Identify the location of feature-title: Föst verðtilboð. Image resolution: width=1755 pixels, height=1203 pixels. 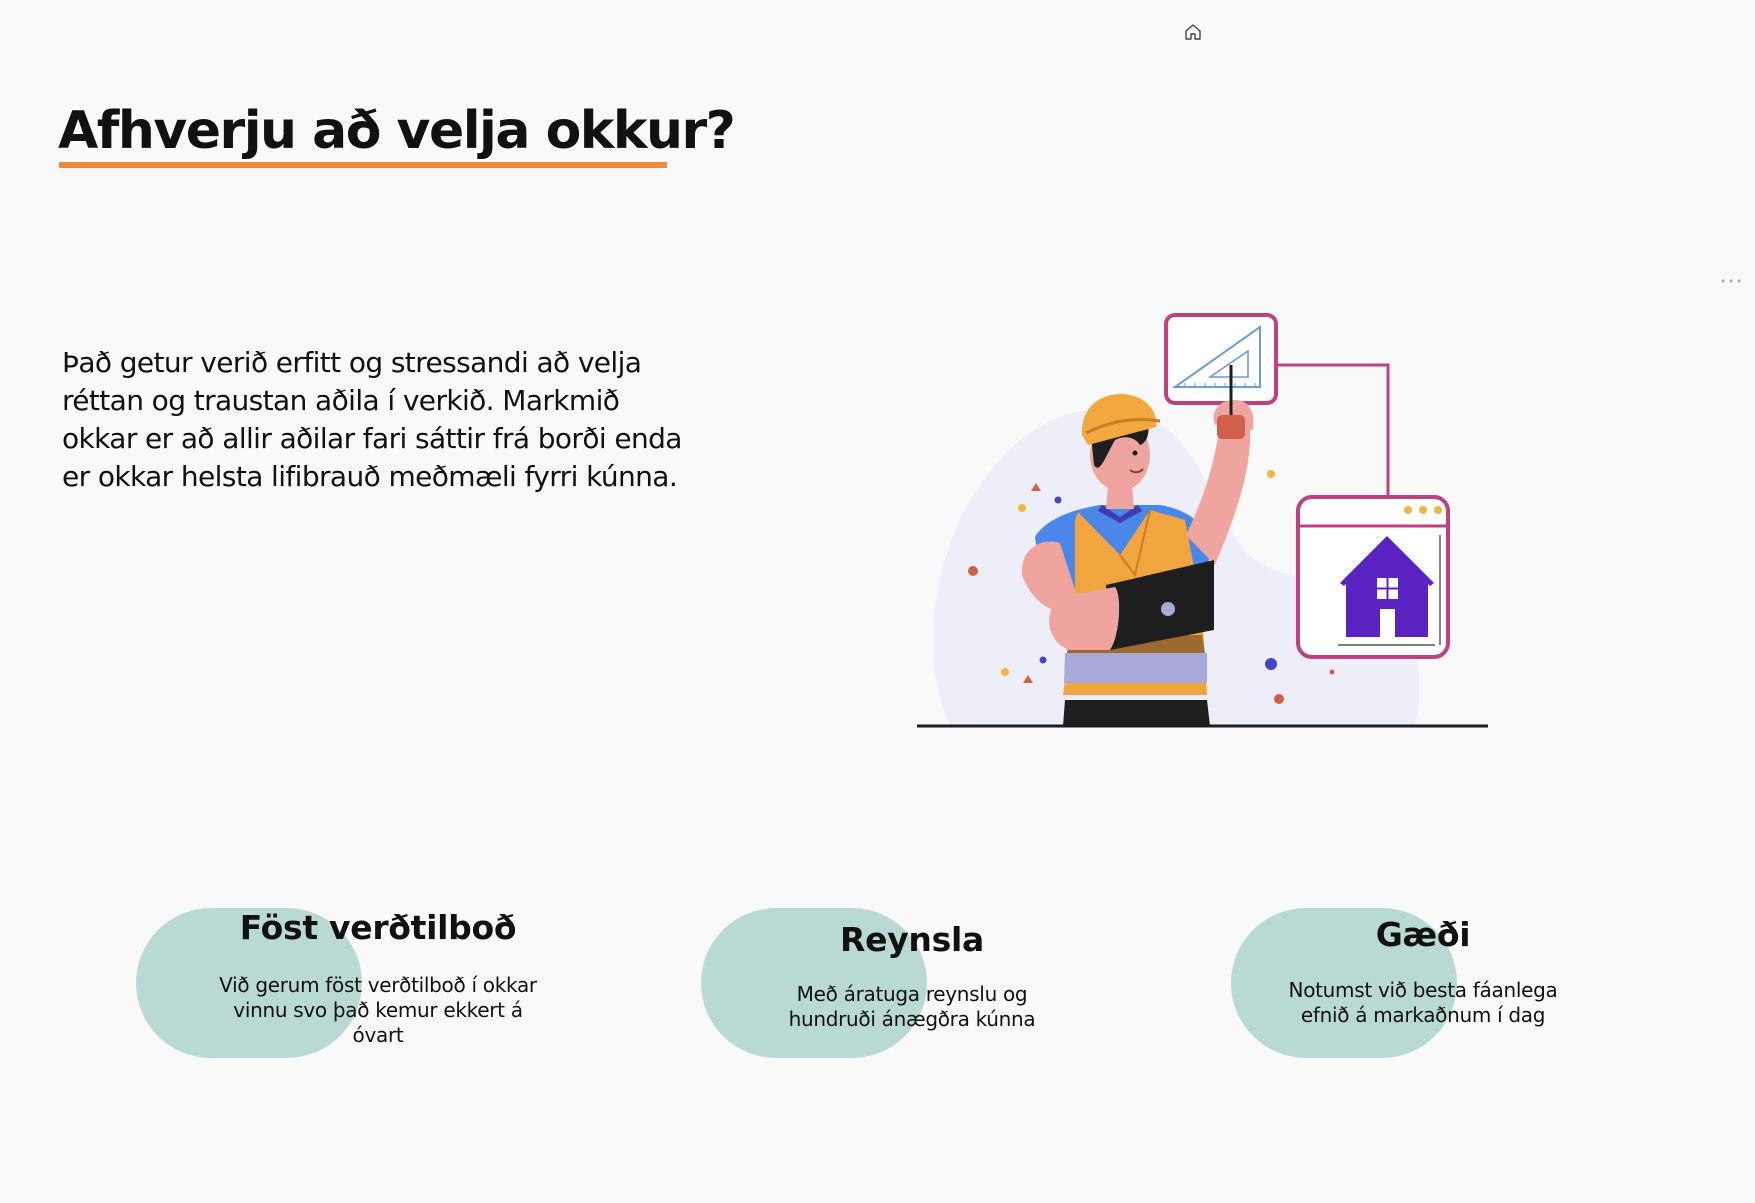
(378, 927).